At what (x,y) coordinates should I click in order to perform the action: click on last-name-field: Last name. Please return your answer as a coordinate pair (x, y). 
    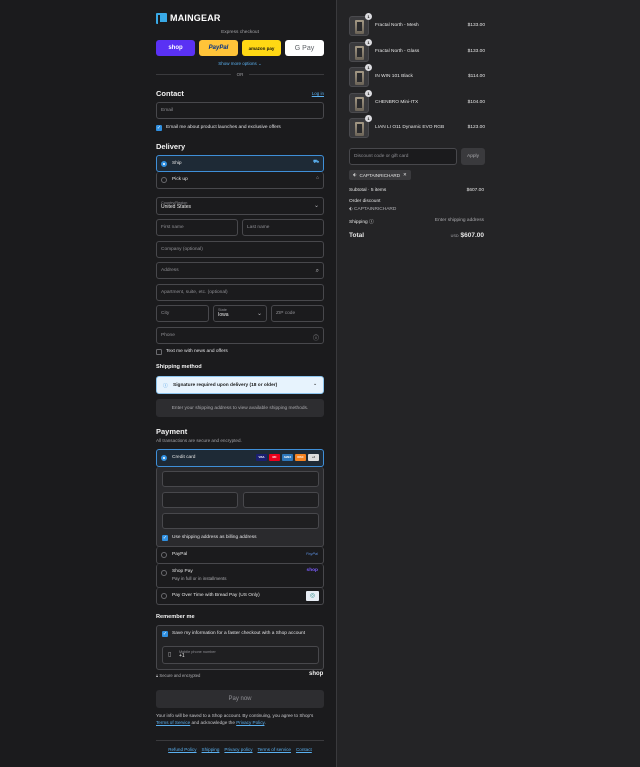
    Looking at the image, I should click on (283, 227).